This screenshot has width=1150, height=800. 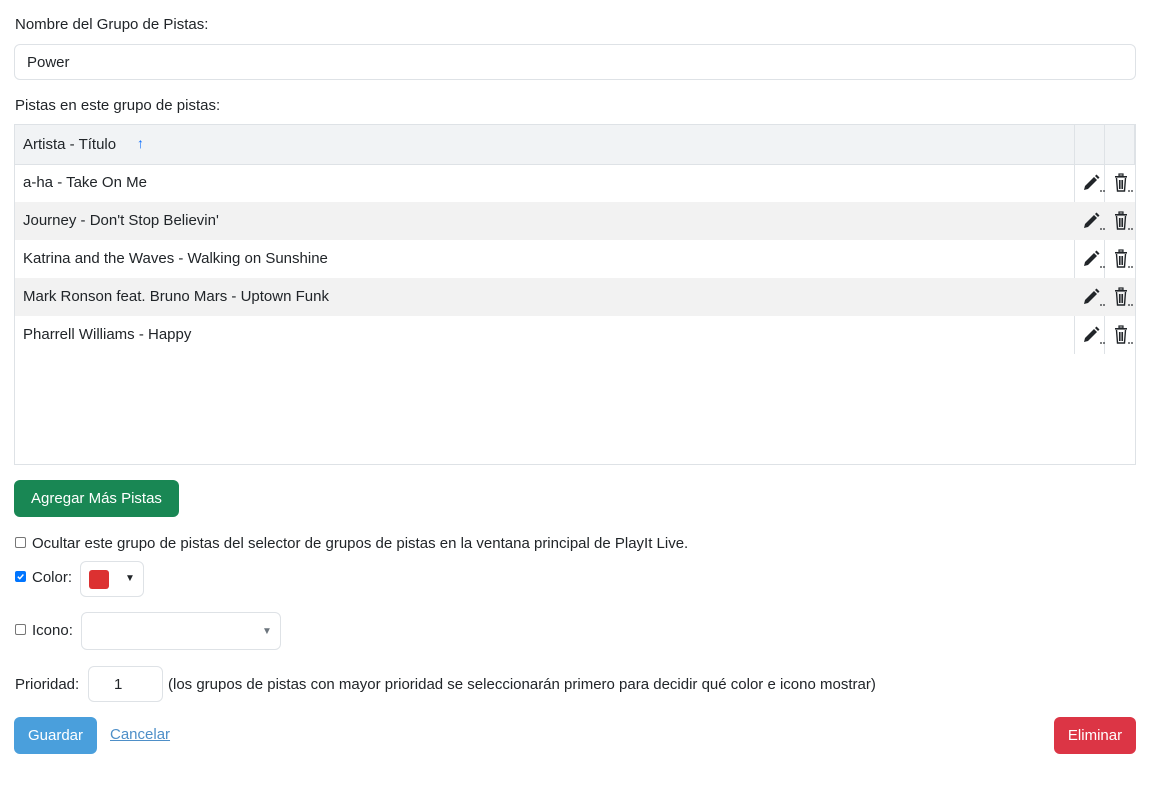 I want to click on column-header-artist-title: Artista - Título, so click(x=69, y=144).